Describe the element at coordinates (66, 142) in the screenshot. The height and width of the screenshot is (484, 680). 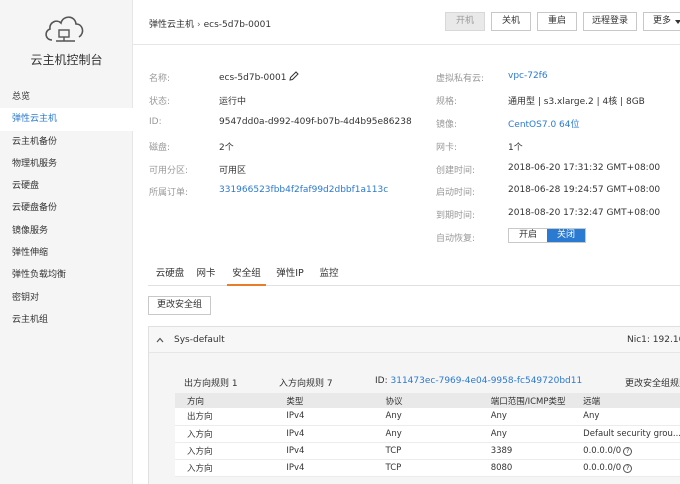
I see `sidebar-item-ecs-backup: 云主机备份` at that location.